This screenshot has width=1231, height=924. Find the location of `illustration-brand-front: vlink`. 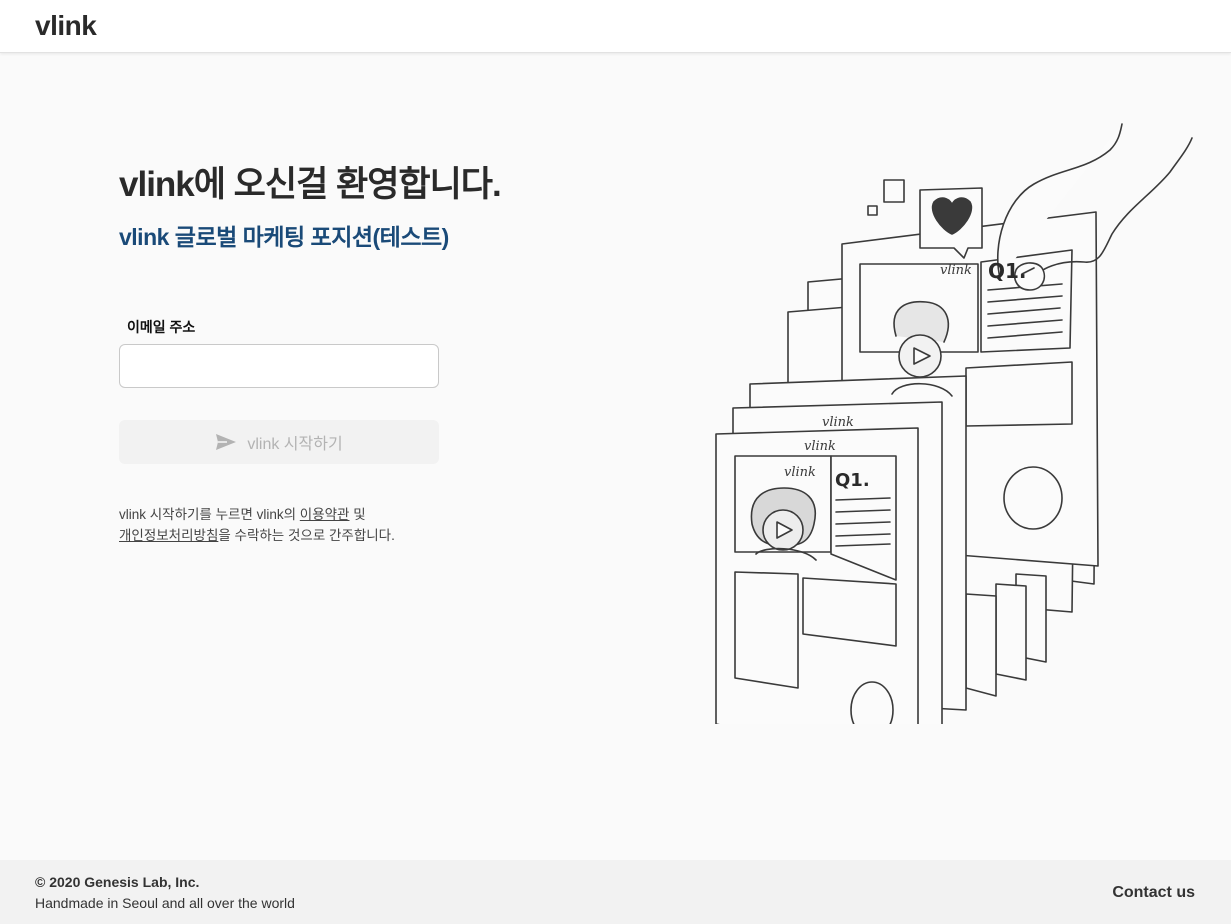

illustration-brand-front: vlink is located at coordinates (800, 472).